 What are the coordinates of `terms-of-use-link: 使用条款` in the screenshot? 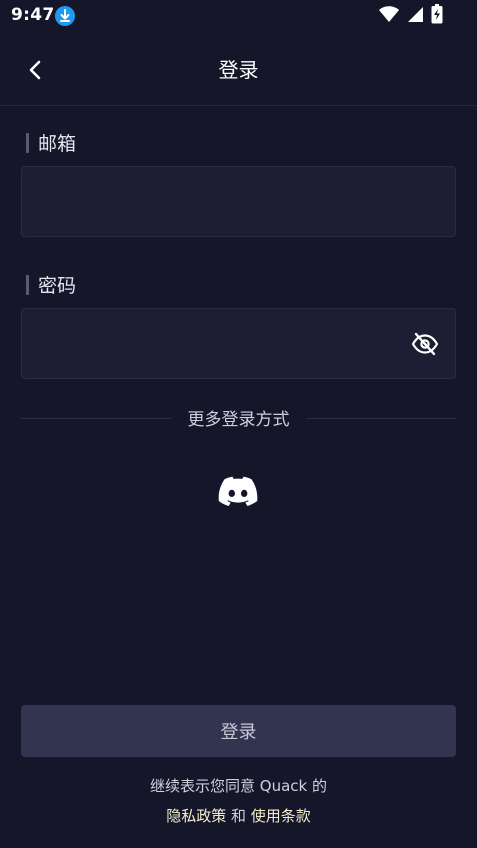 It's located at (281, 816).